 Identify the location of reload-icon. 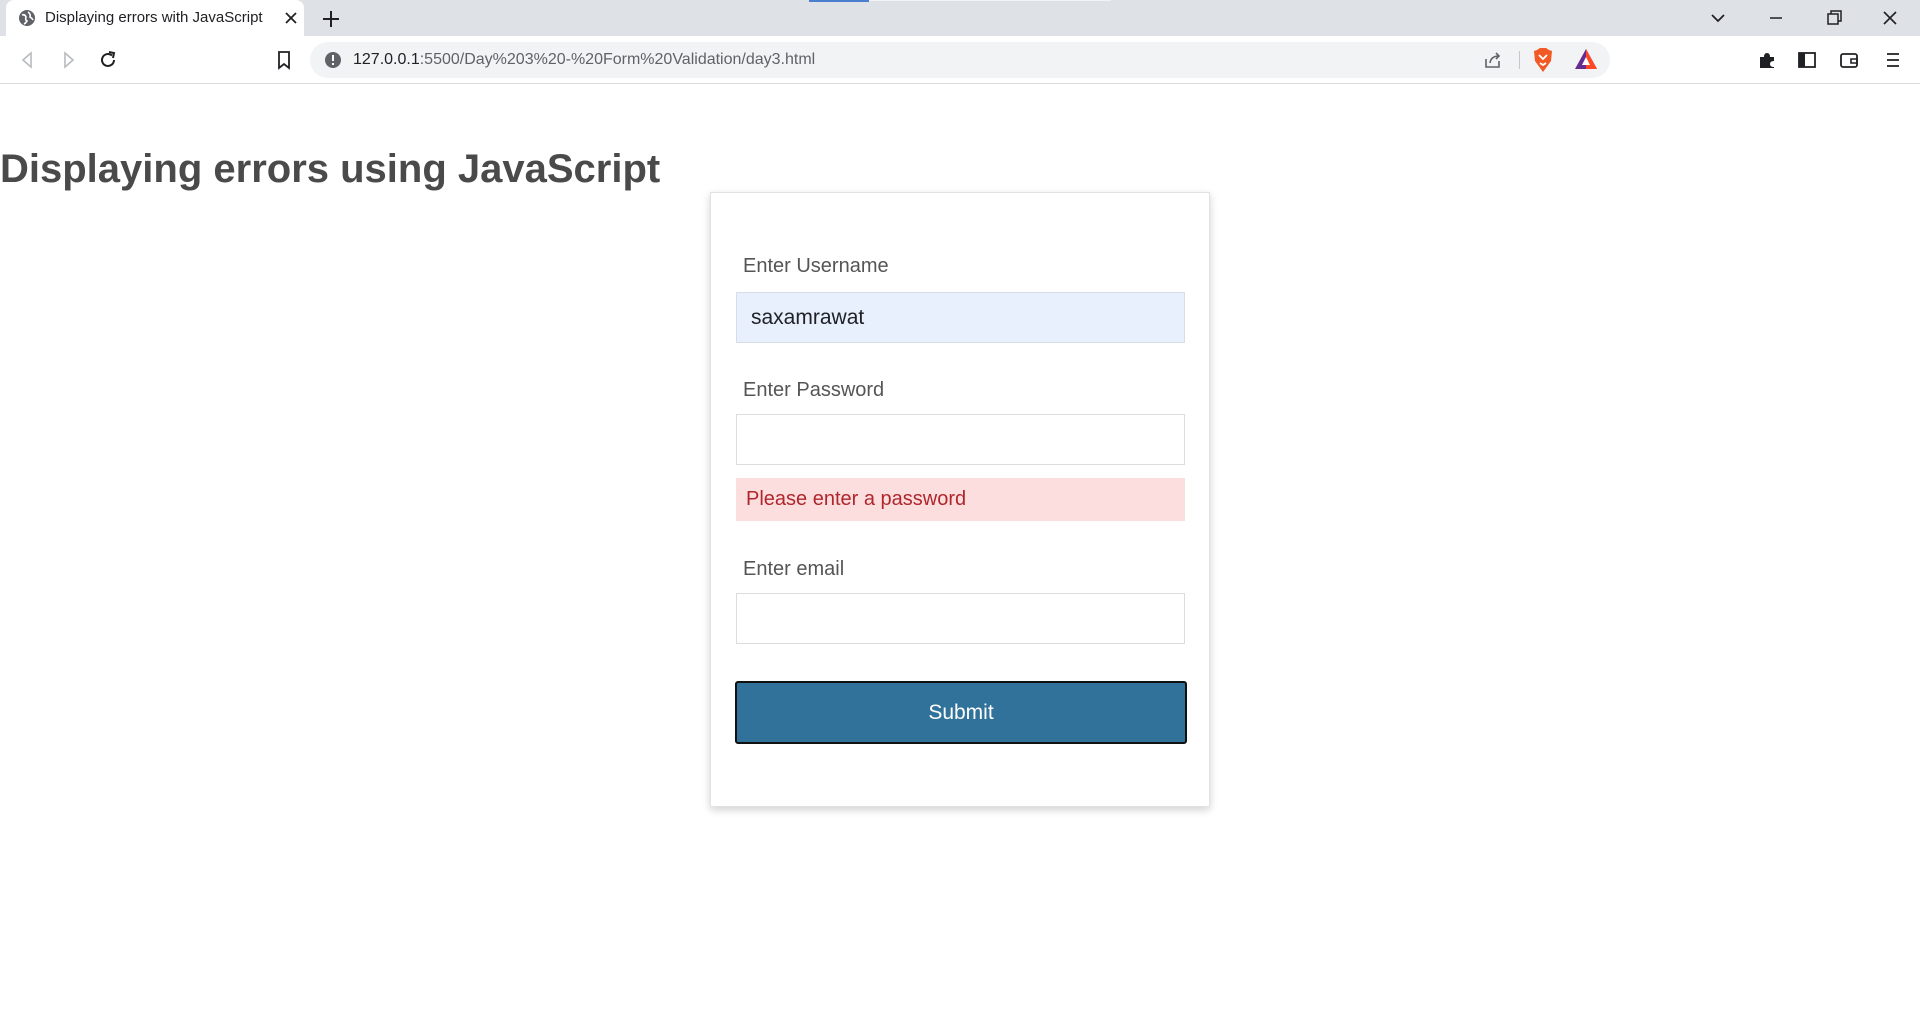
(108, 60).